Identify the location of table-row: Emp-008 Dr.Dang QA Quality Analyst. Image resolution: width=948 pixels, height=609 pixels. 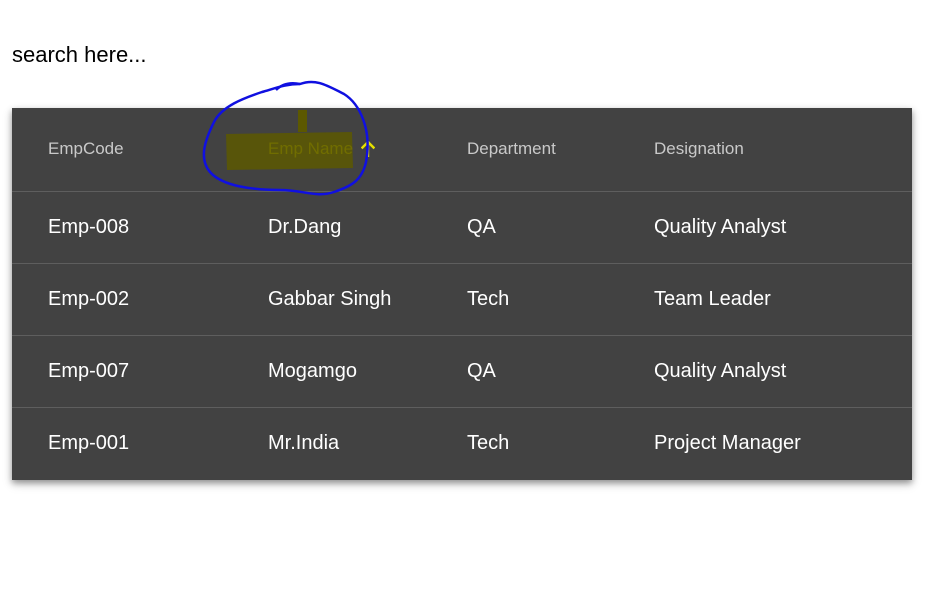
(462, 227).